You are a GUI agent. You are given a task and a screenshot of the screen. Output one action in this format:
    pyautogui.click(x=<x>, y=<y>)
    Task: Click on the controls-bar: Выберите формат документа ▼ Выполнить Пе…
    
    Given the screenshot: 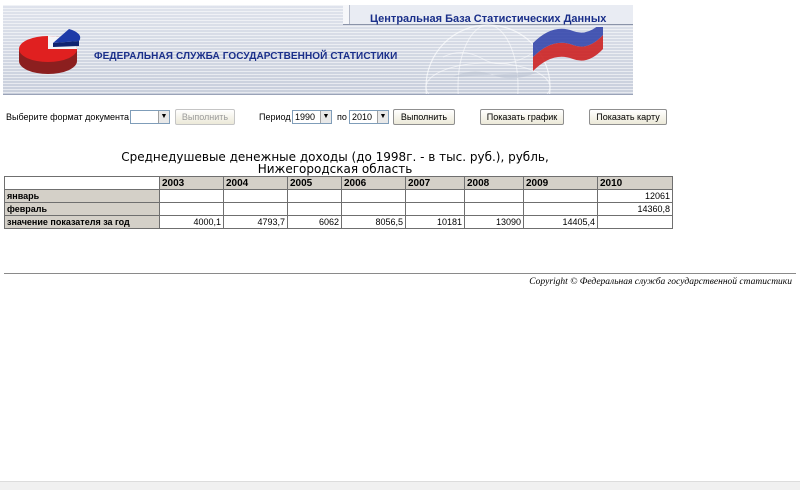 What is the action you would take?
    pyautogui.click(x=400, y=118)
    